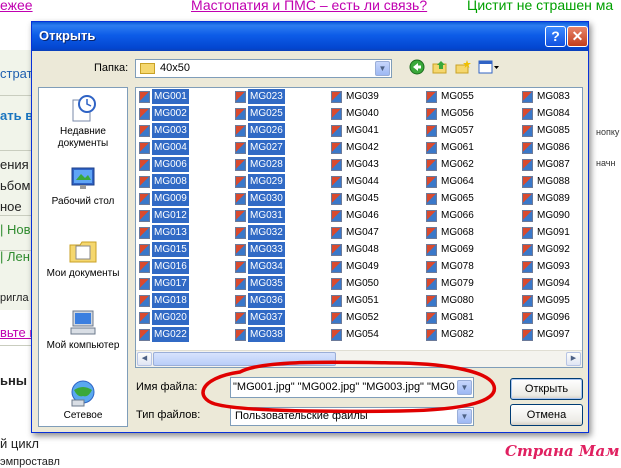  What do you see at coordinates (310, 36) in the screenshot?
I see `title-bar: Открыть ? ✕` at bounding box center [310, 36].